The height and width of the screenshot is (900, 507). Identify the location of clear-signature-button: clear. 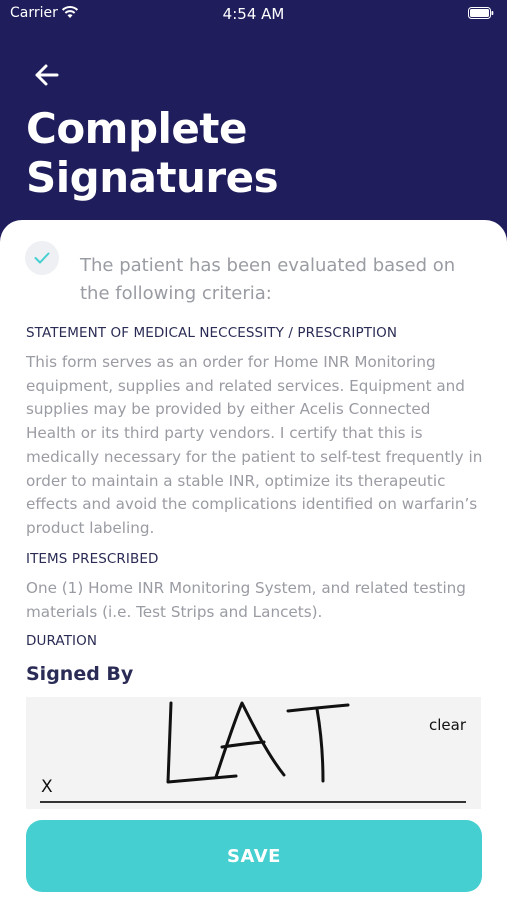
(447, 725).